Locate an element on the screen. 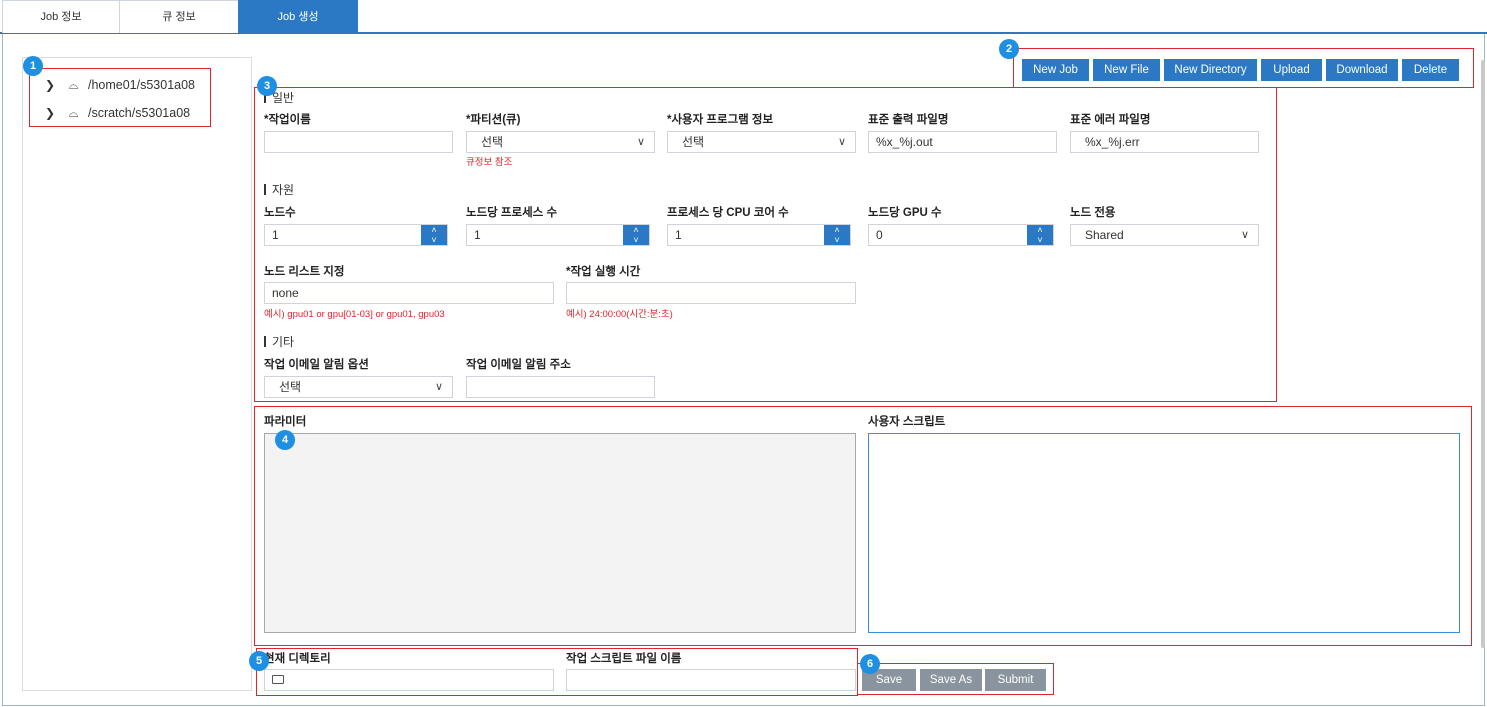  stdout-input: %x_%j.out is located at coordinates (962, 142).